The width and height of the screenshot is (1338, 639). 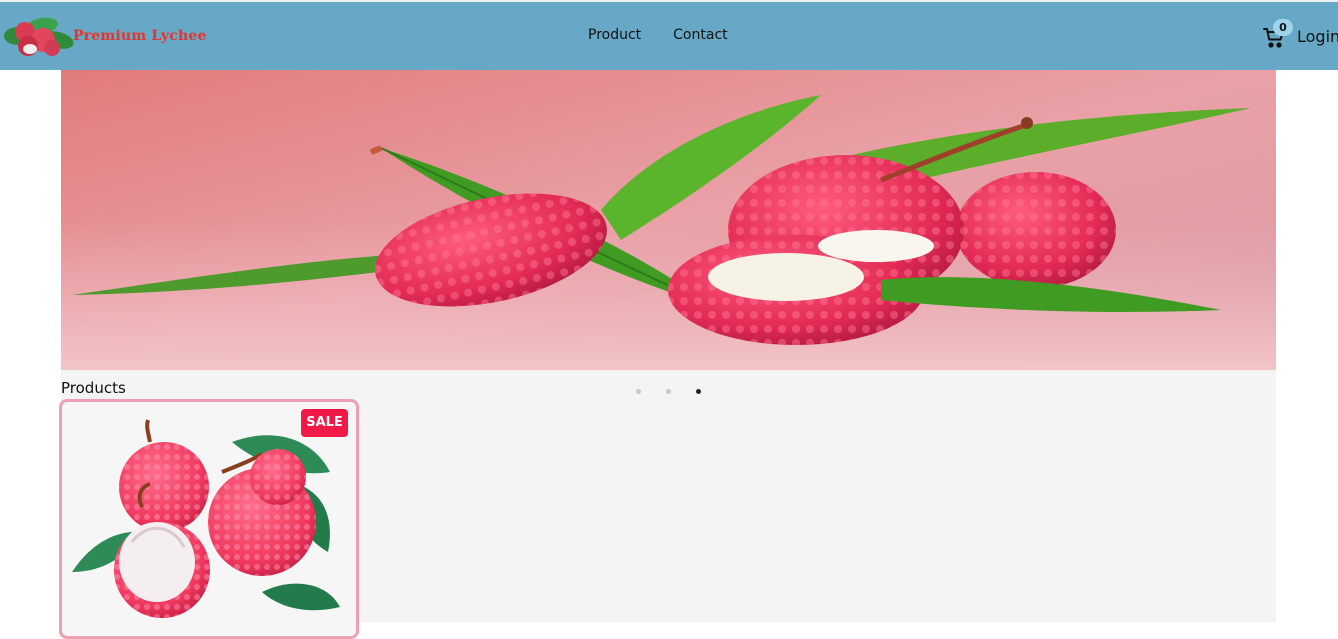 What do you see at coordinates (1283, 27) in the screenshot?
I see `cart-count-badge: 0` at bounding box center [1283, 27].